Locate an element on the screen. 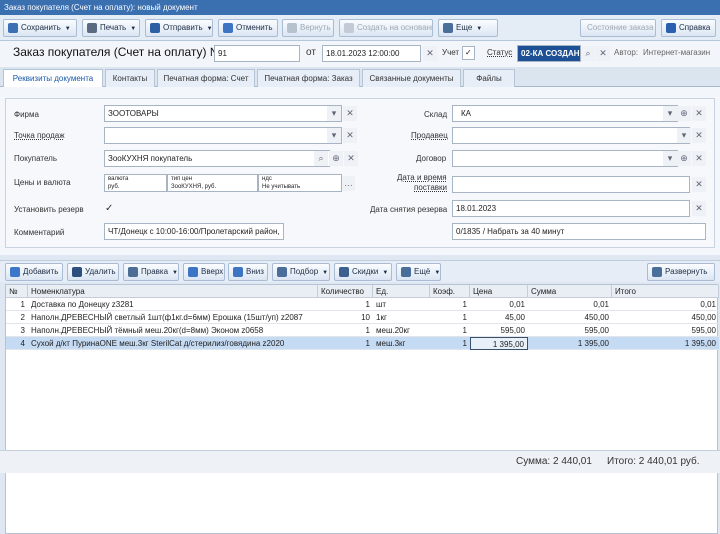  save-button: Сохранить ▼ is located at coordinates (40, 28).